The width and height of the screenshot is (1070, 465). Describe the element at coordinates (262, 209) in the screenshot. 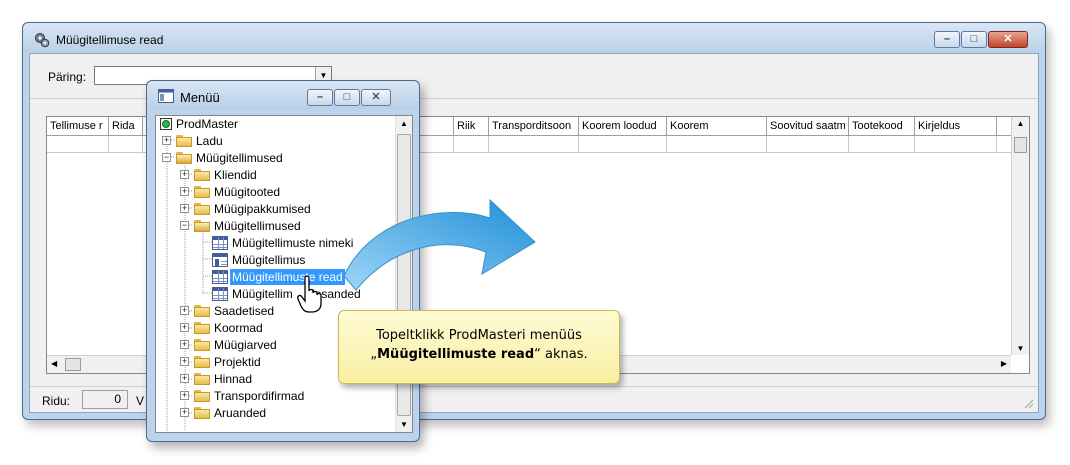

I see `tree-item-label: Müügipakkumised` at that location.